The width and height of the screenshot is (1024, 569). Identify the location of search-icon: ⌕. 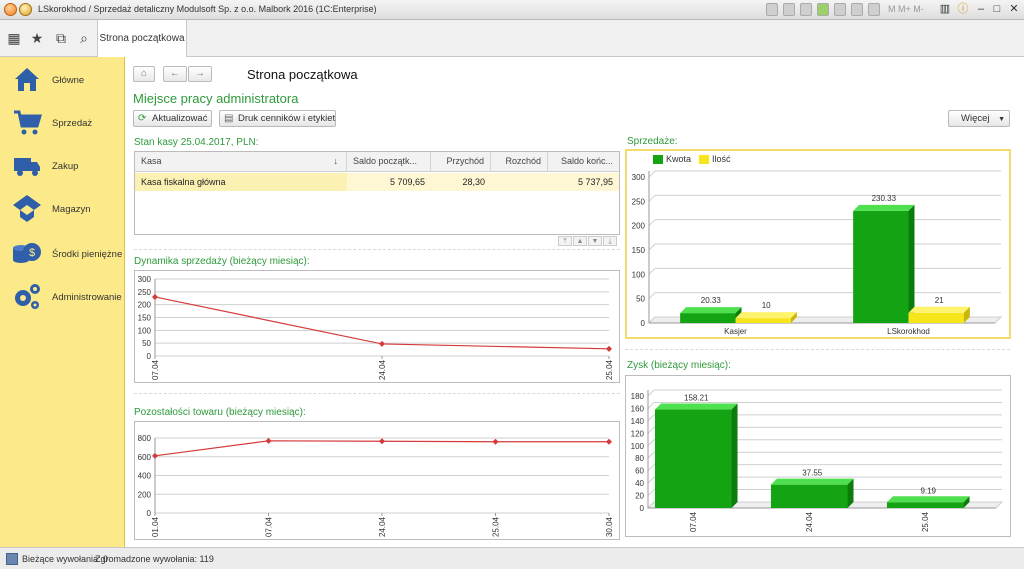
(84, 38).